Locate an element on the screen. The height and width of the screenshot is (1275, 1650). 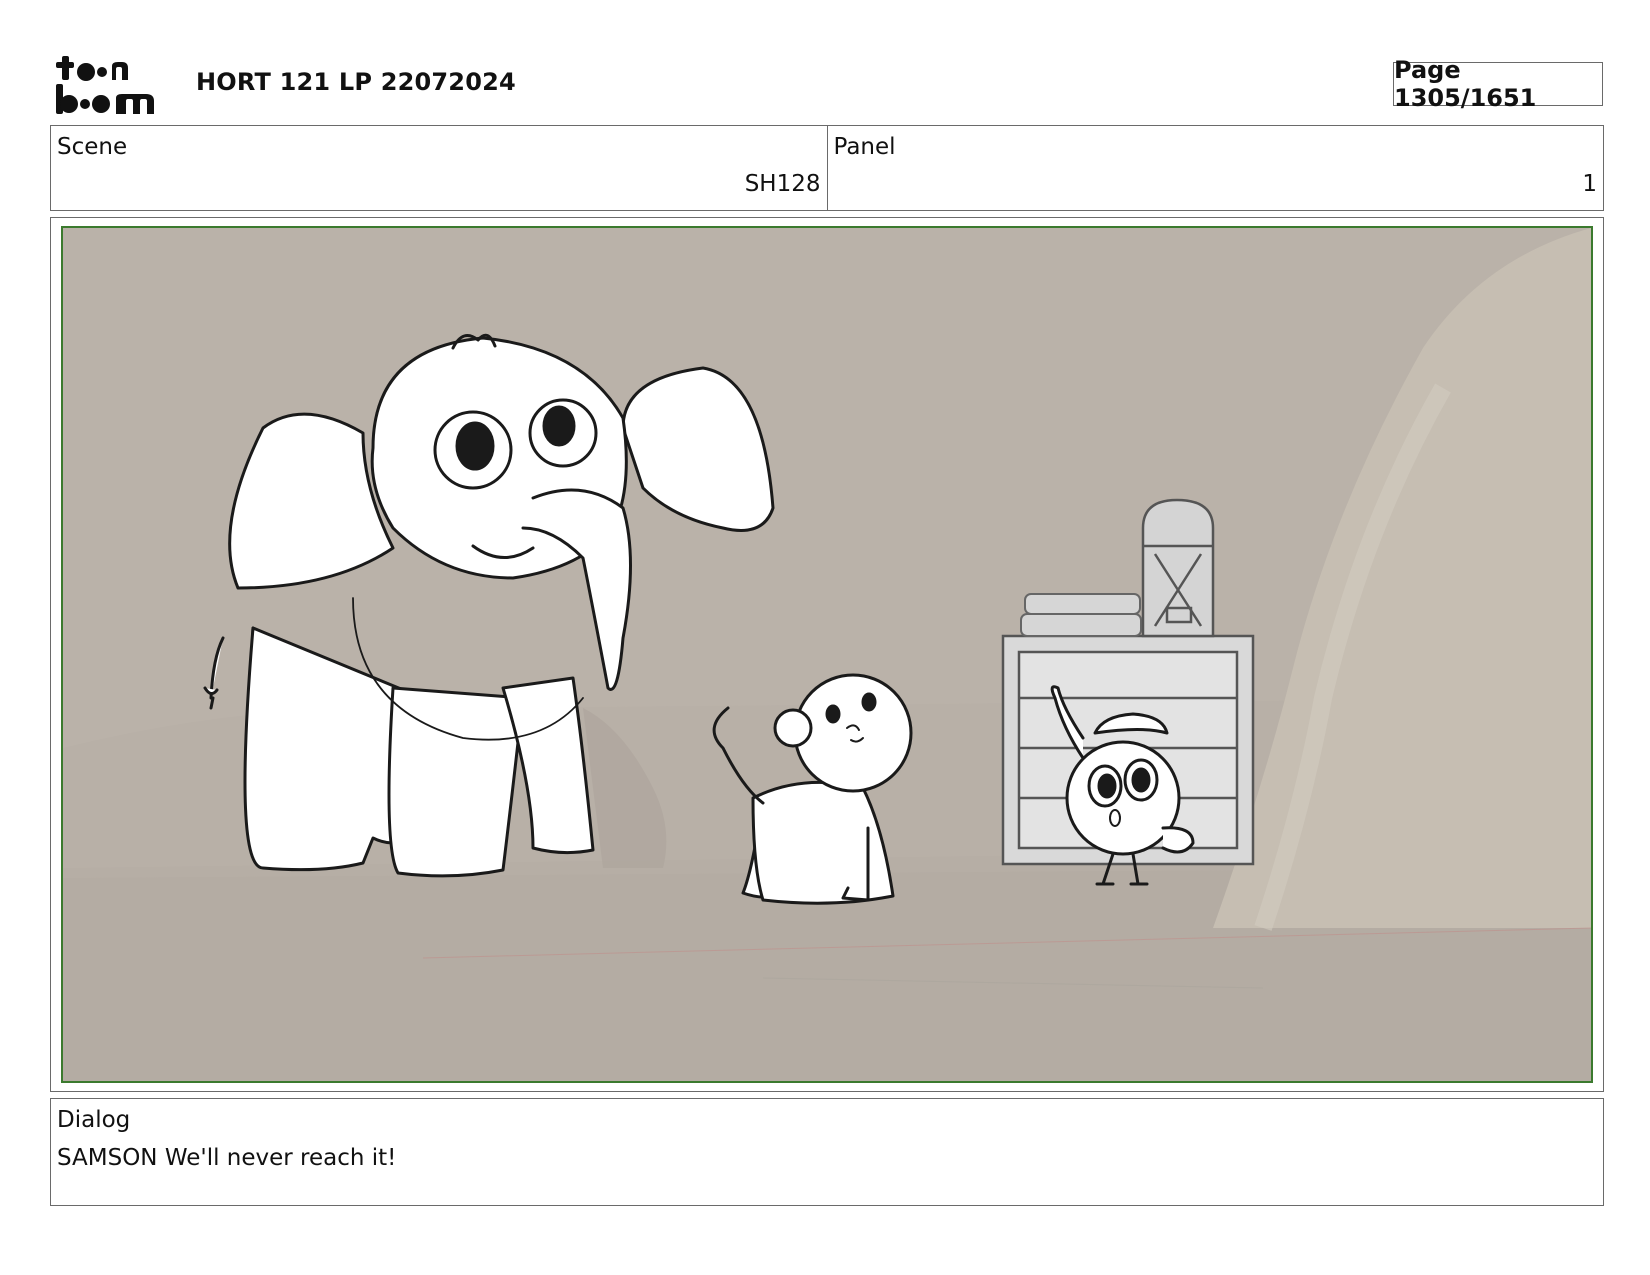
scene-value: SH128 is located at coordinates (782, 184).